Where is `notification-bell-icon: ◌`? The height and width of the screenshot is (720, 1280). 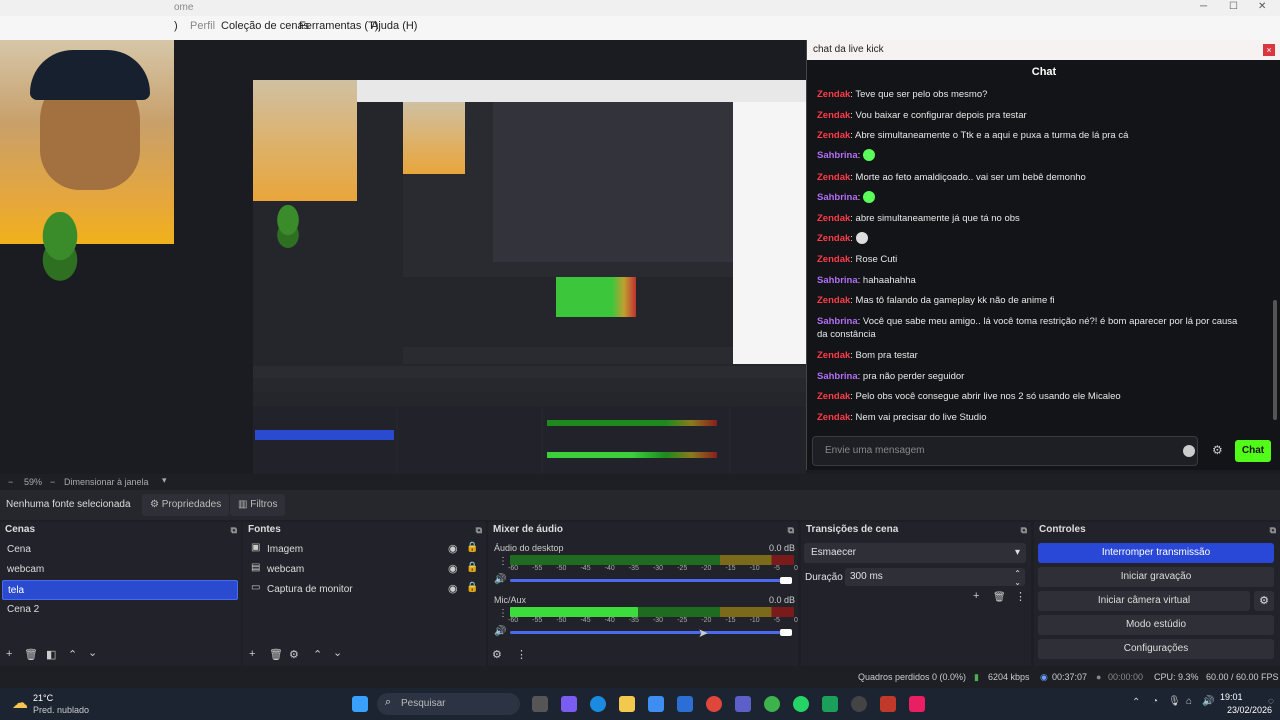 notification-bell-icon: ◌ is located at coordinates (1271, 701).